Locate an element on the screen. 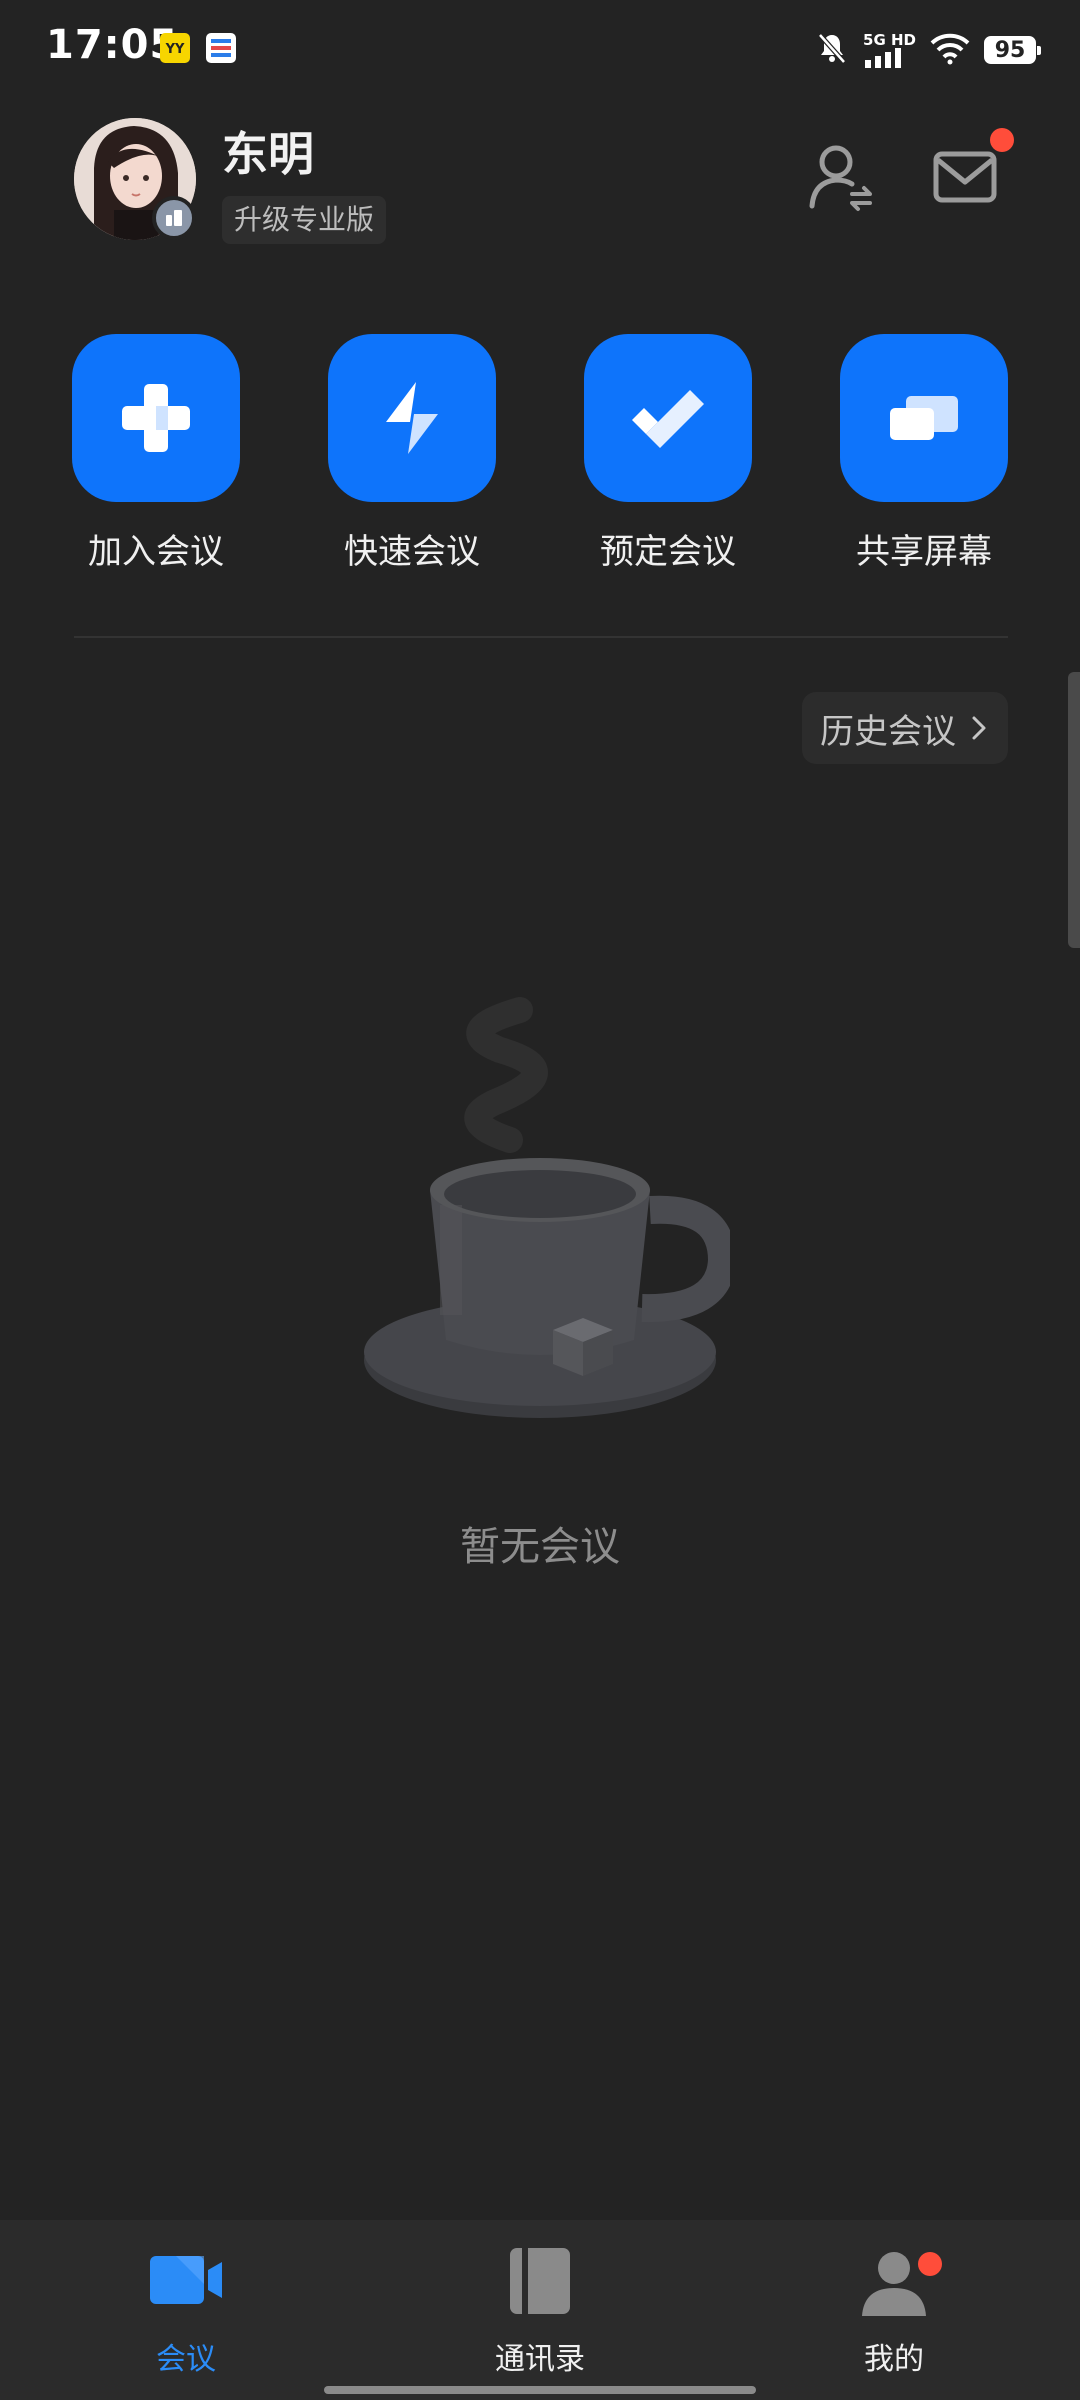 Image resolution: width=1080 pixels, height=2400 pixels. video-camera-icon is located at coordinates (186, 2280).